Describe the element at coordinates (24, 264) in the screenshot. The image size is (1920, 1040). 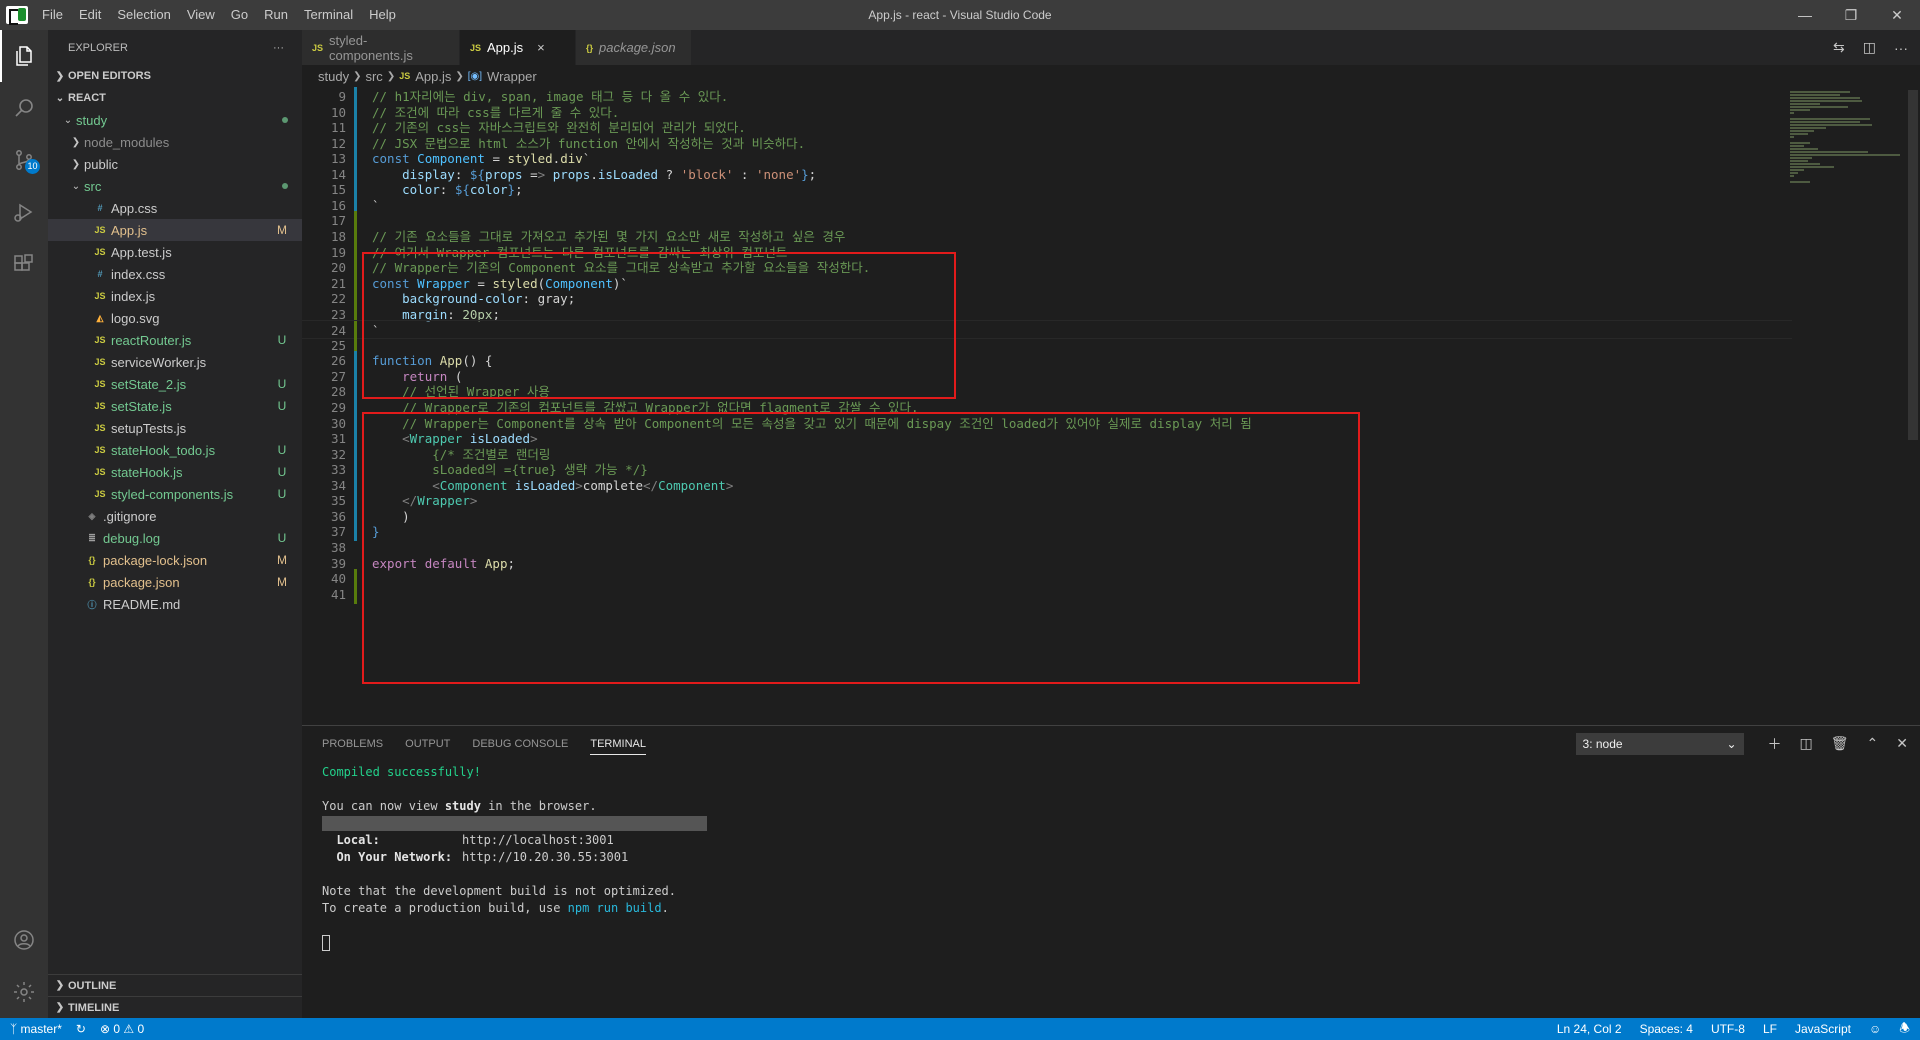
I see `extensions-icon` at that location.